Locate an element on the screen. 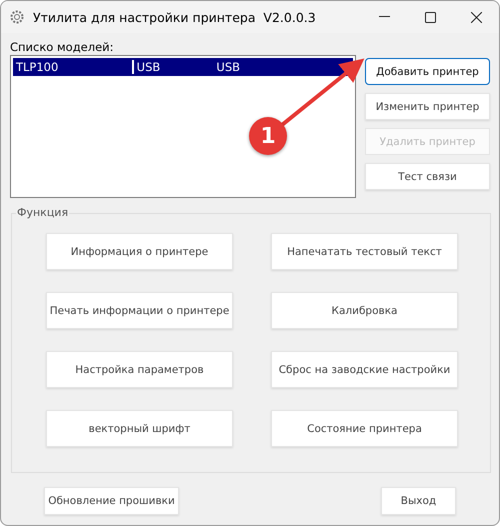  function-button: Сброс на заводские настройки is located at coordinates (364, 369).